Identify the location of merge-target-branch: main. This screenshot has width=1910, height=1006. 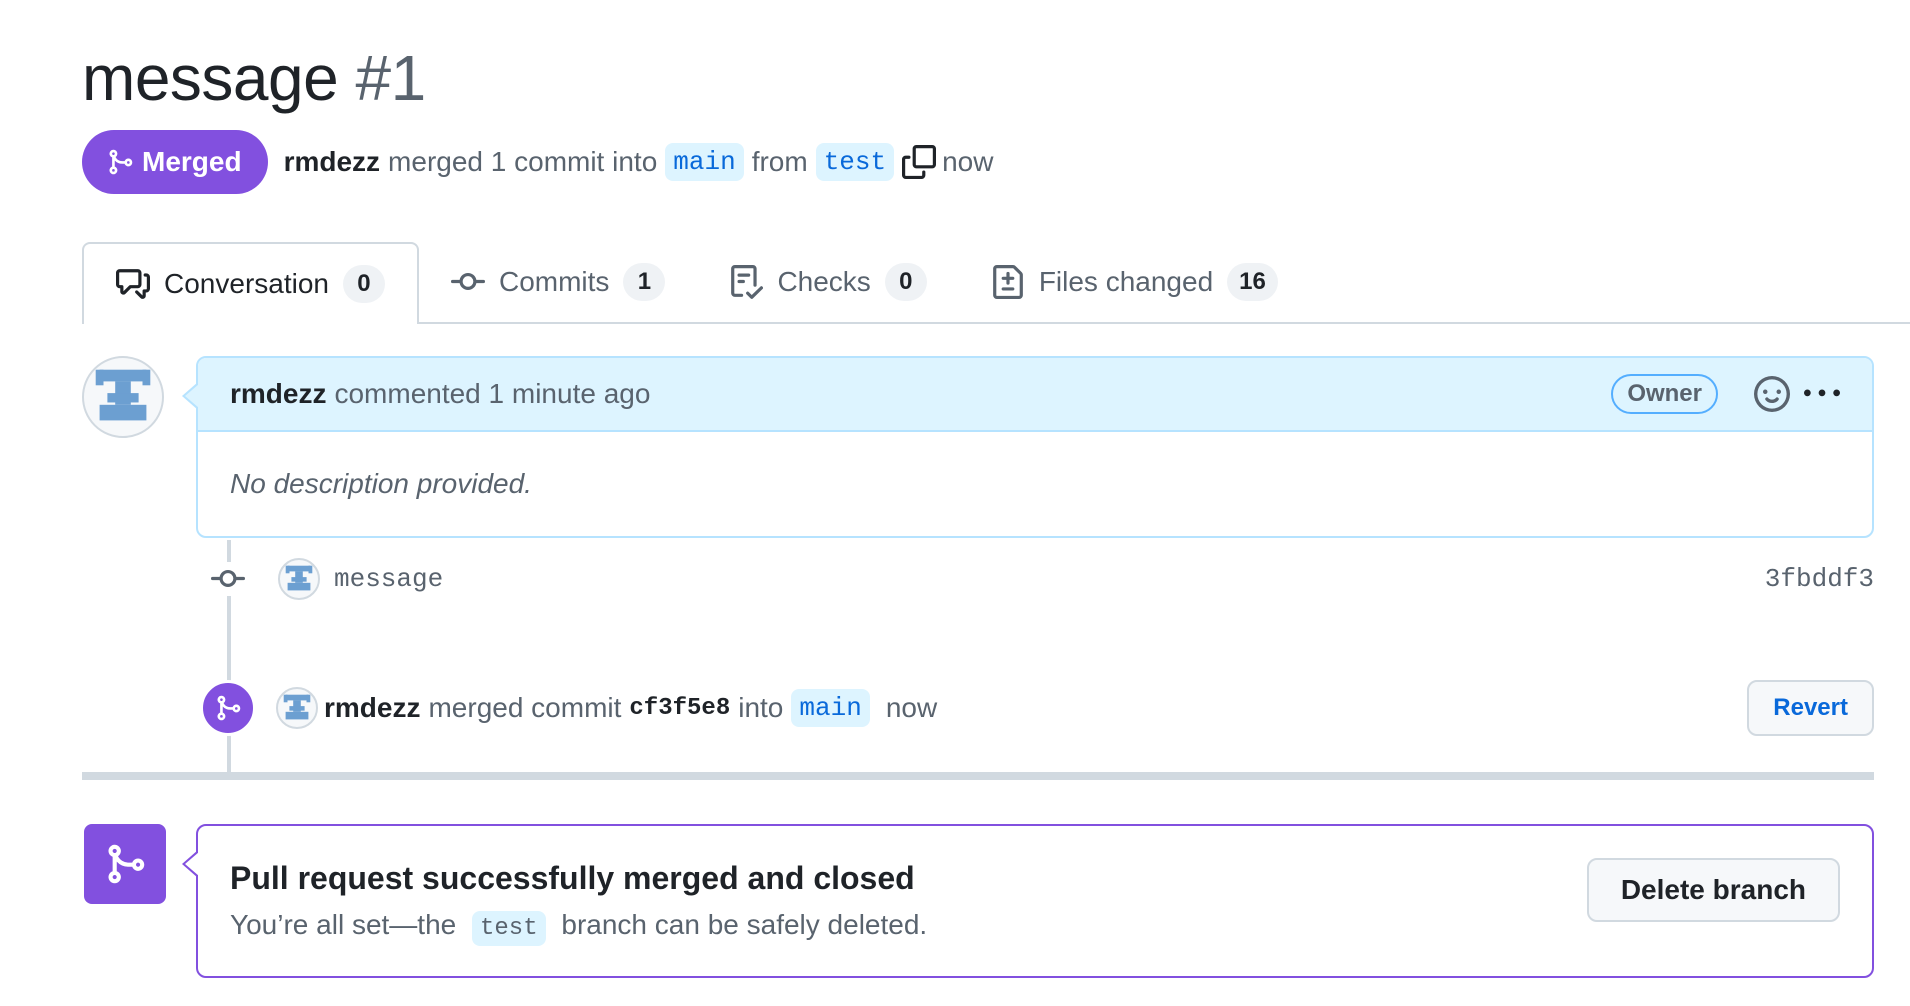
(830, 708).